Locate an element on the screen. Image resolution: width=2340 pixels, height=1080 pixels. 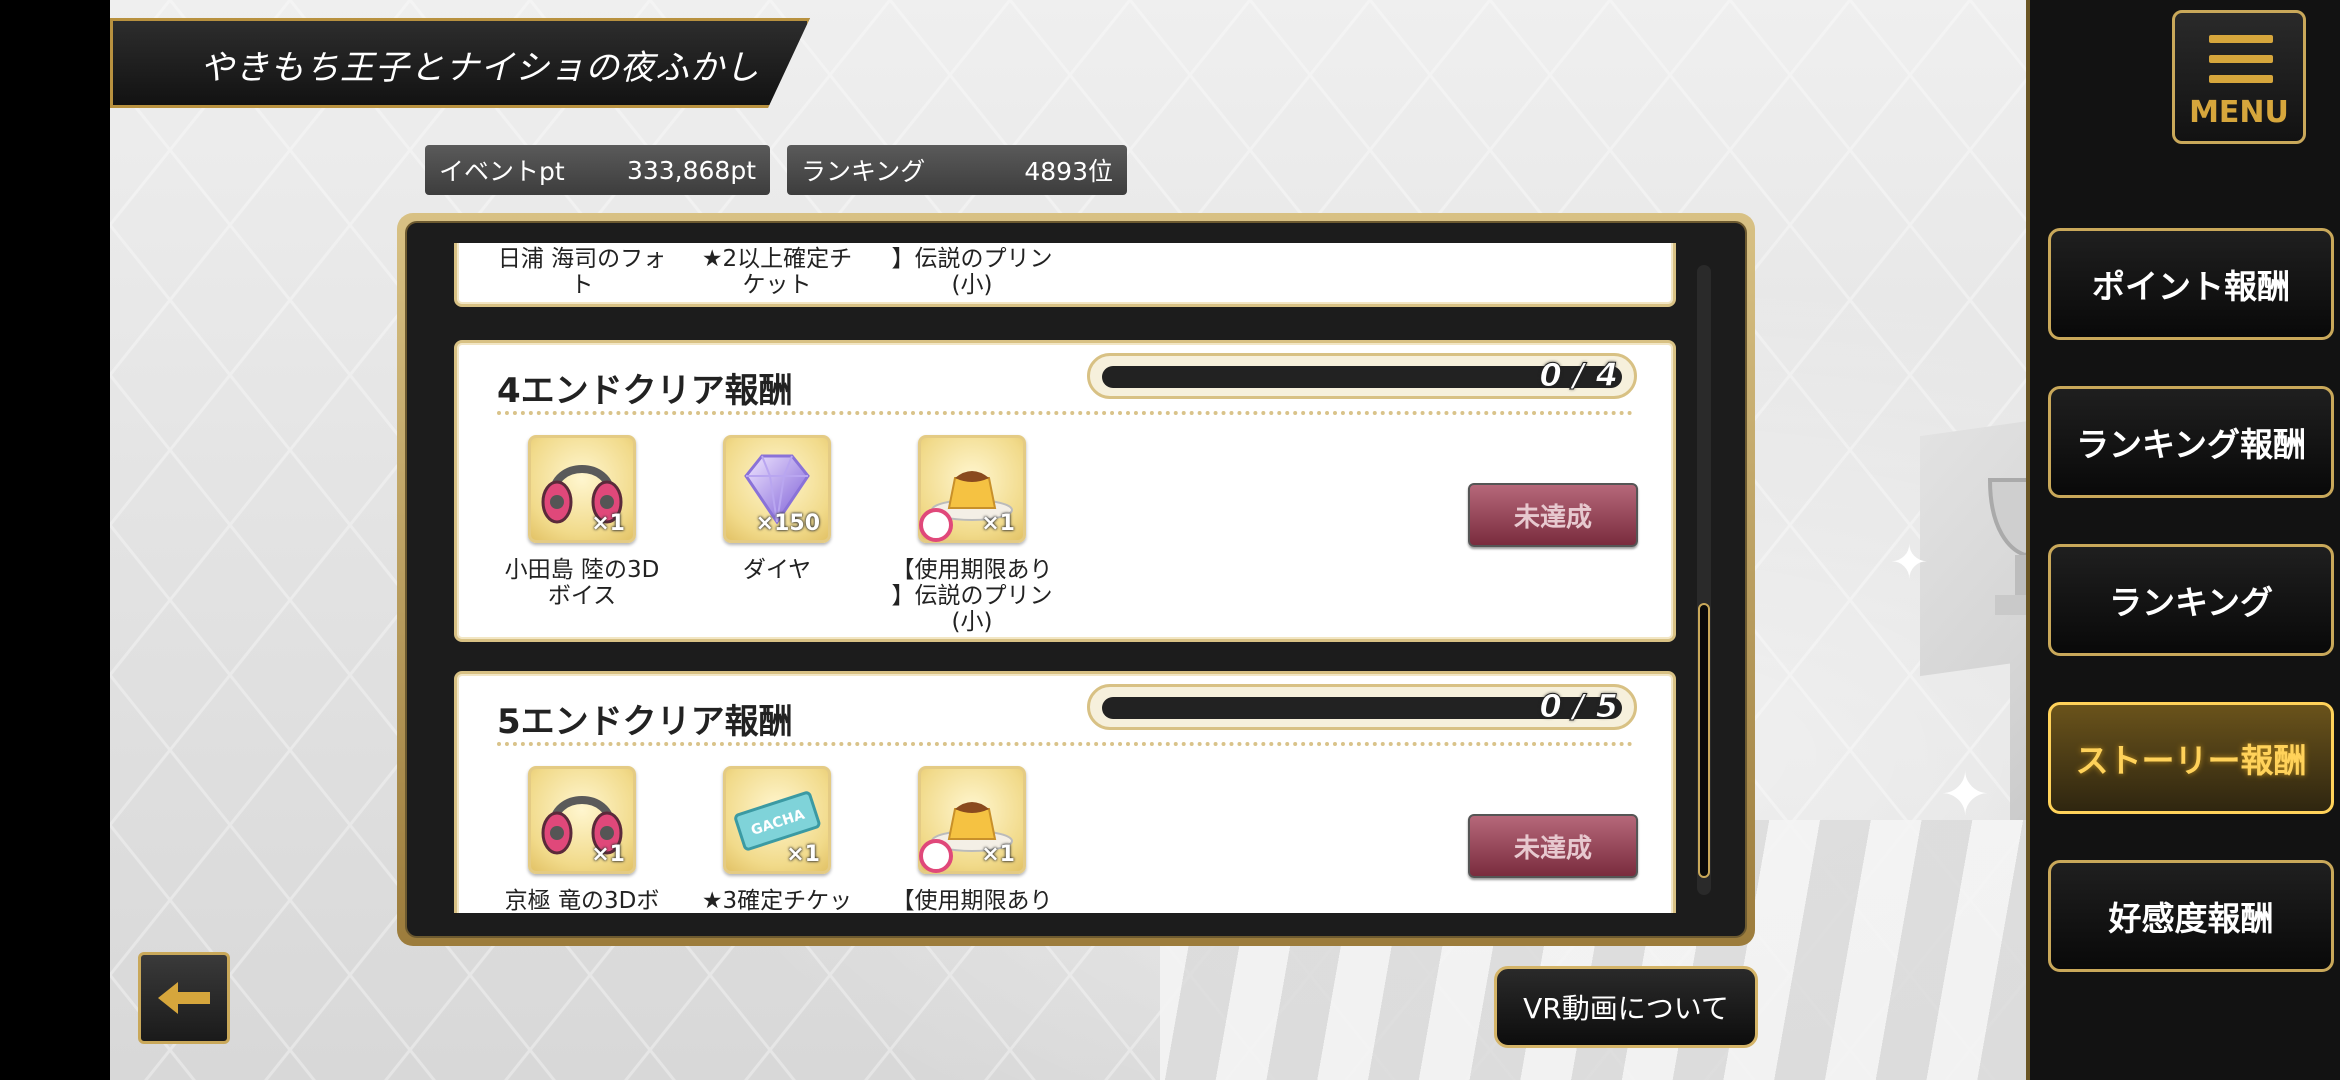
reward-item: ★2以上確定チ ケット is located at coordinates (777, 272).